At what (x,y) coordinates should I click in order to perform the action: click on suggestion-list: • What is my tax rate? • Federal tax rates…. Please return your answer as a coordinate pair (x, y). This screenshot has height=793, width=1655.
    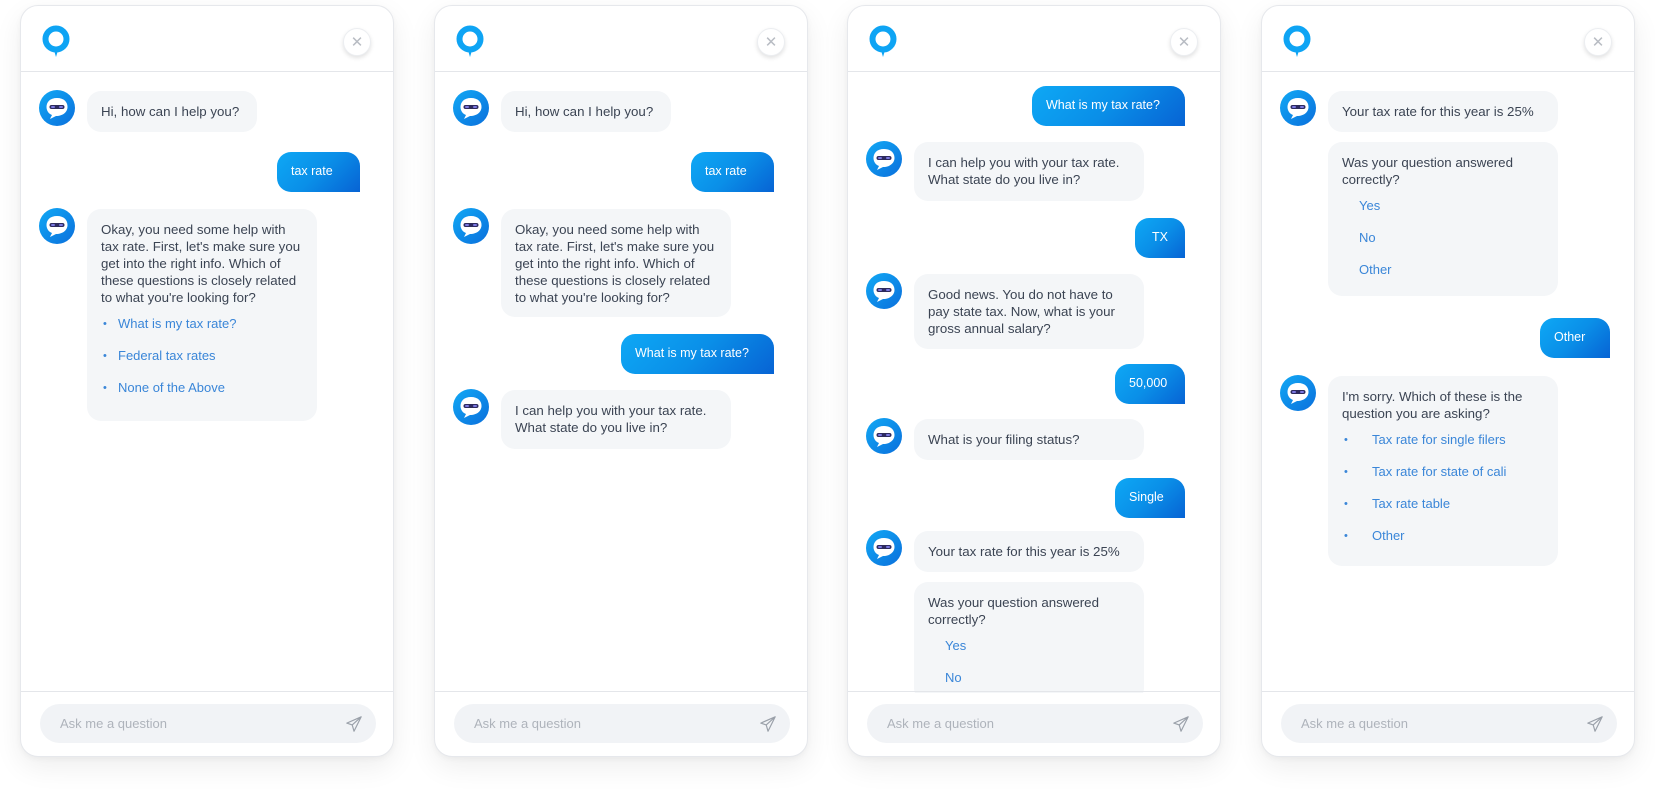
    Looking at the image, I should click on (202, 356).